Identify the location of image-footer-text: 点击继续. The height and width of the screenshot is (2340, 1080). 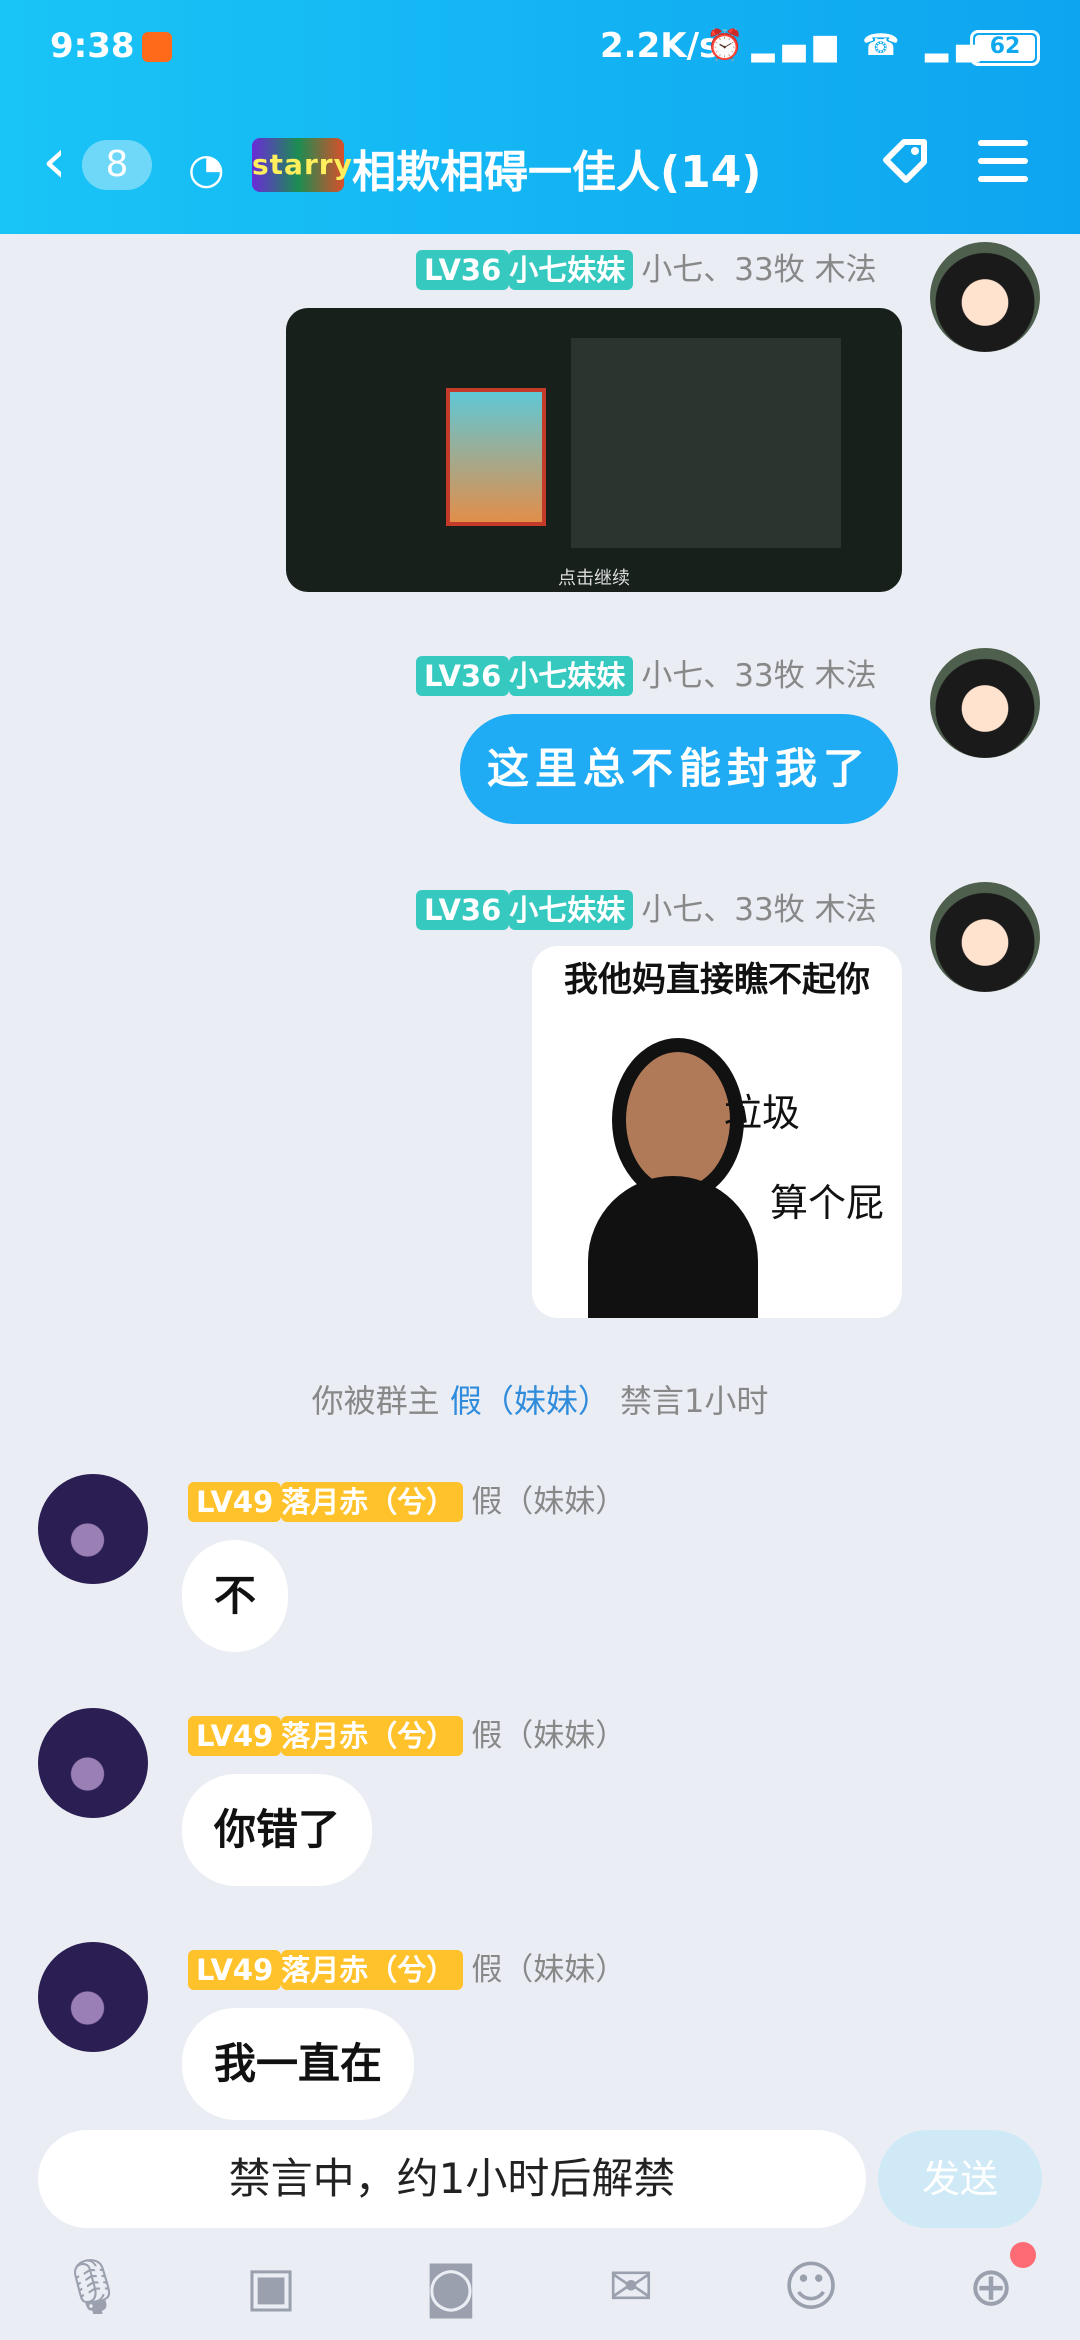
(594, 578).